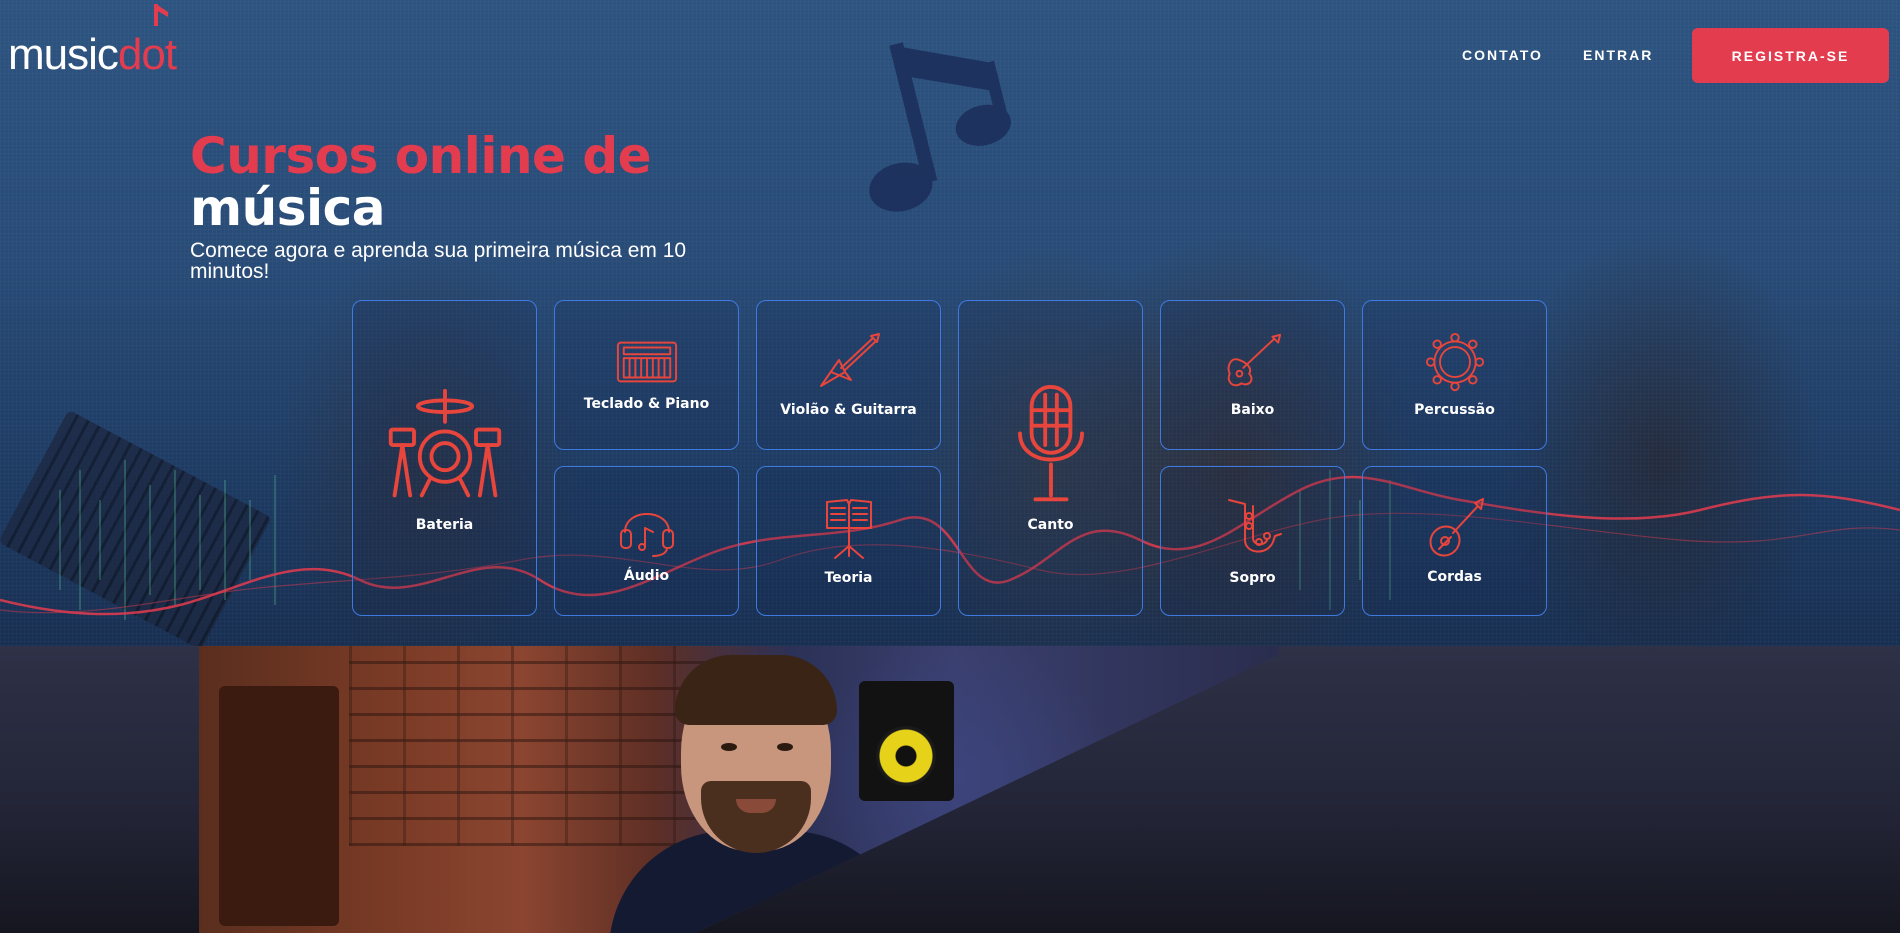 The image size is (1900, 933). Describe the element at coordinates (1050, 443) in the screenshot. I see `microphone-icon` at that location.